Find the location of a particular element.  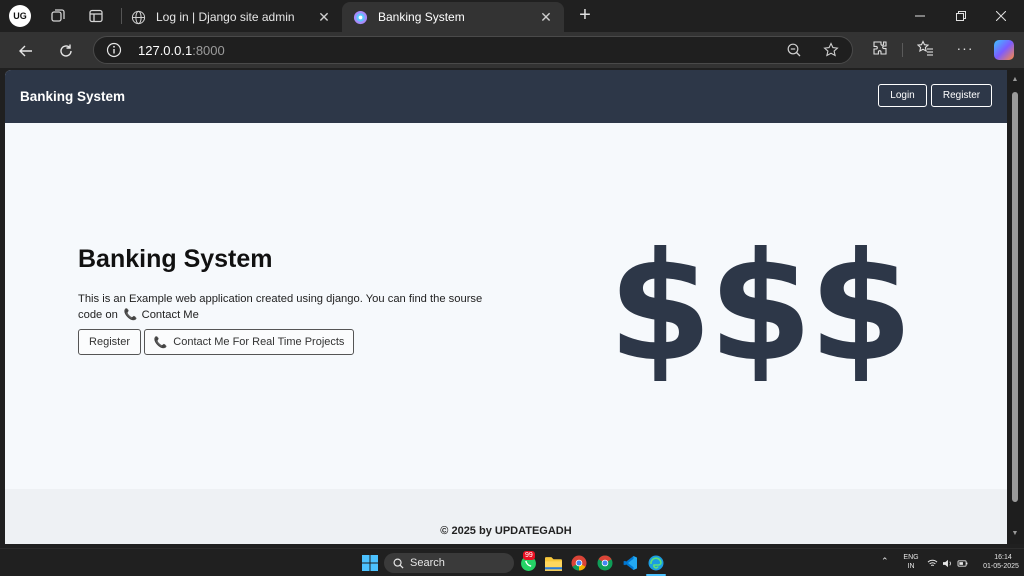

footer-copyright: © 2025 by UPDATEGADH is located at coordinates (506, 531).